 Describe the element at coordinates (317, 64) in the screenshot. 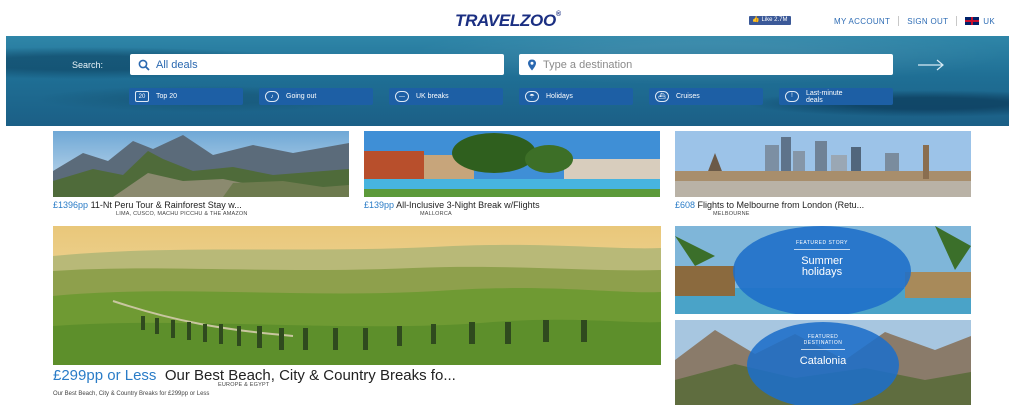

I see `deals-search-input: All deals` at that location.